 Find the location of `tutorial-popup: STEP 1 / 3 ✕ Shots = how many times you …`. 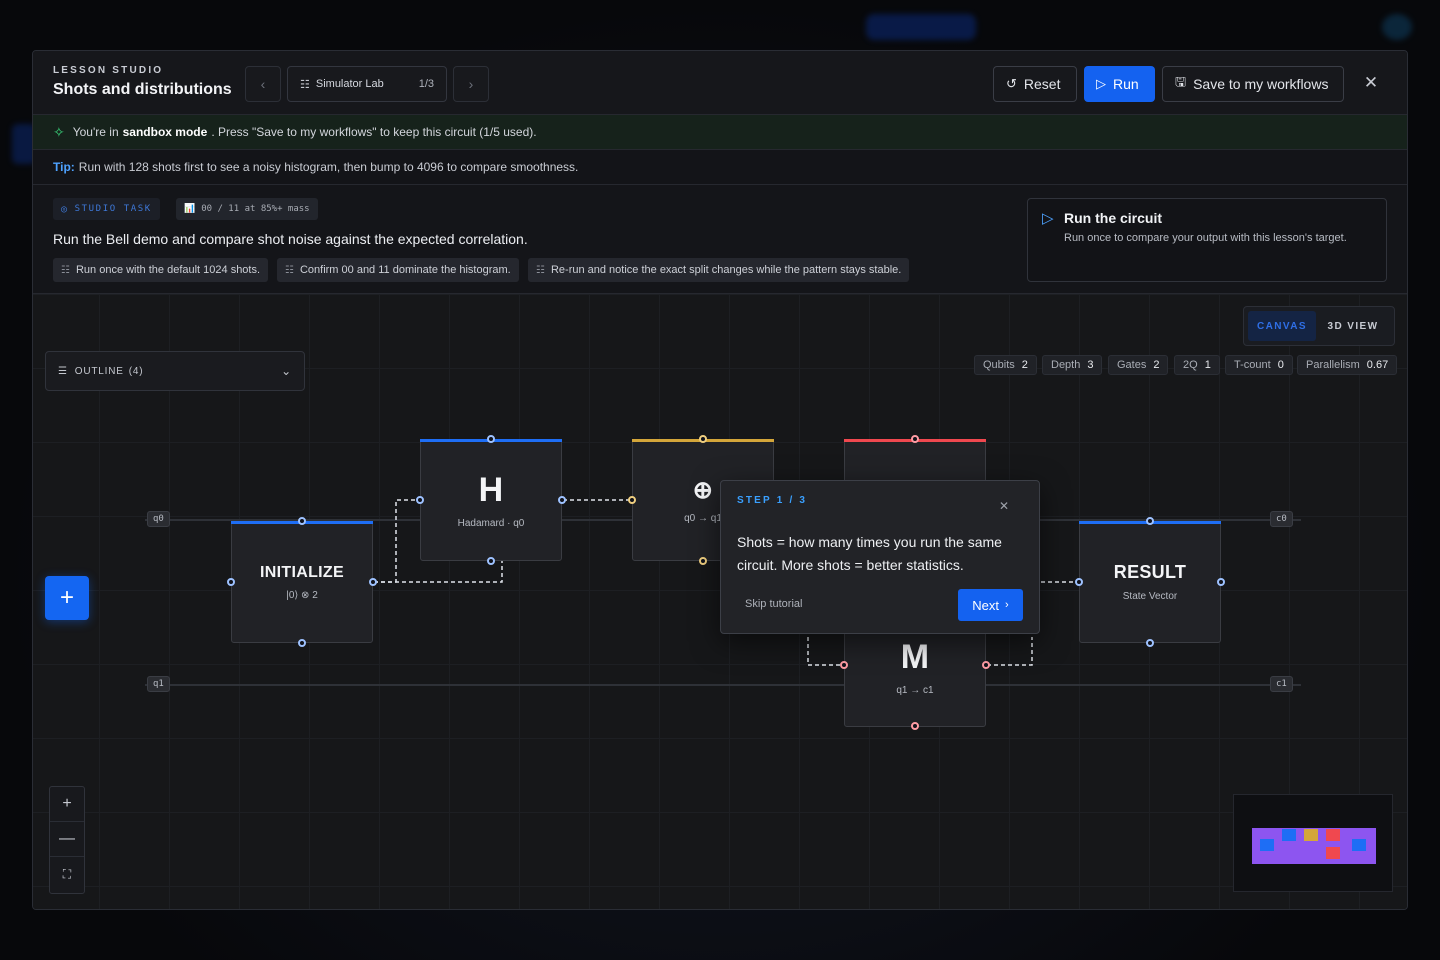

tutorial-popup: STEP 1 / 3 ✕ Shots = how many times you … is located at coordinates (880, 557).